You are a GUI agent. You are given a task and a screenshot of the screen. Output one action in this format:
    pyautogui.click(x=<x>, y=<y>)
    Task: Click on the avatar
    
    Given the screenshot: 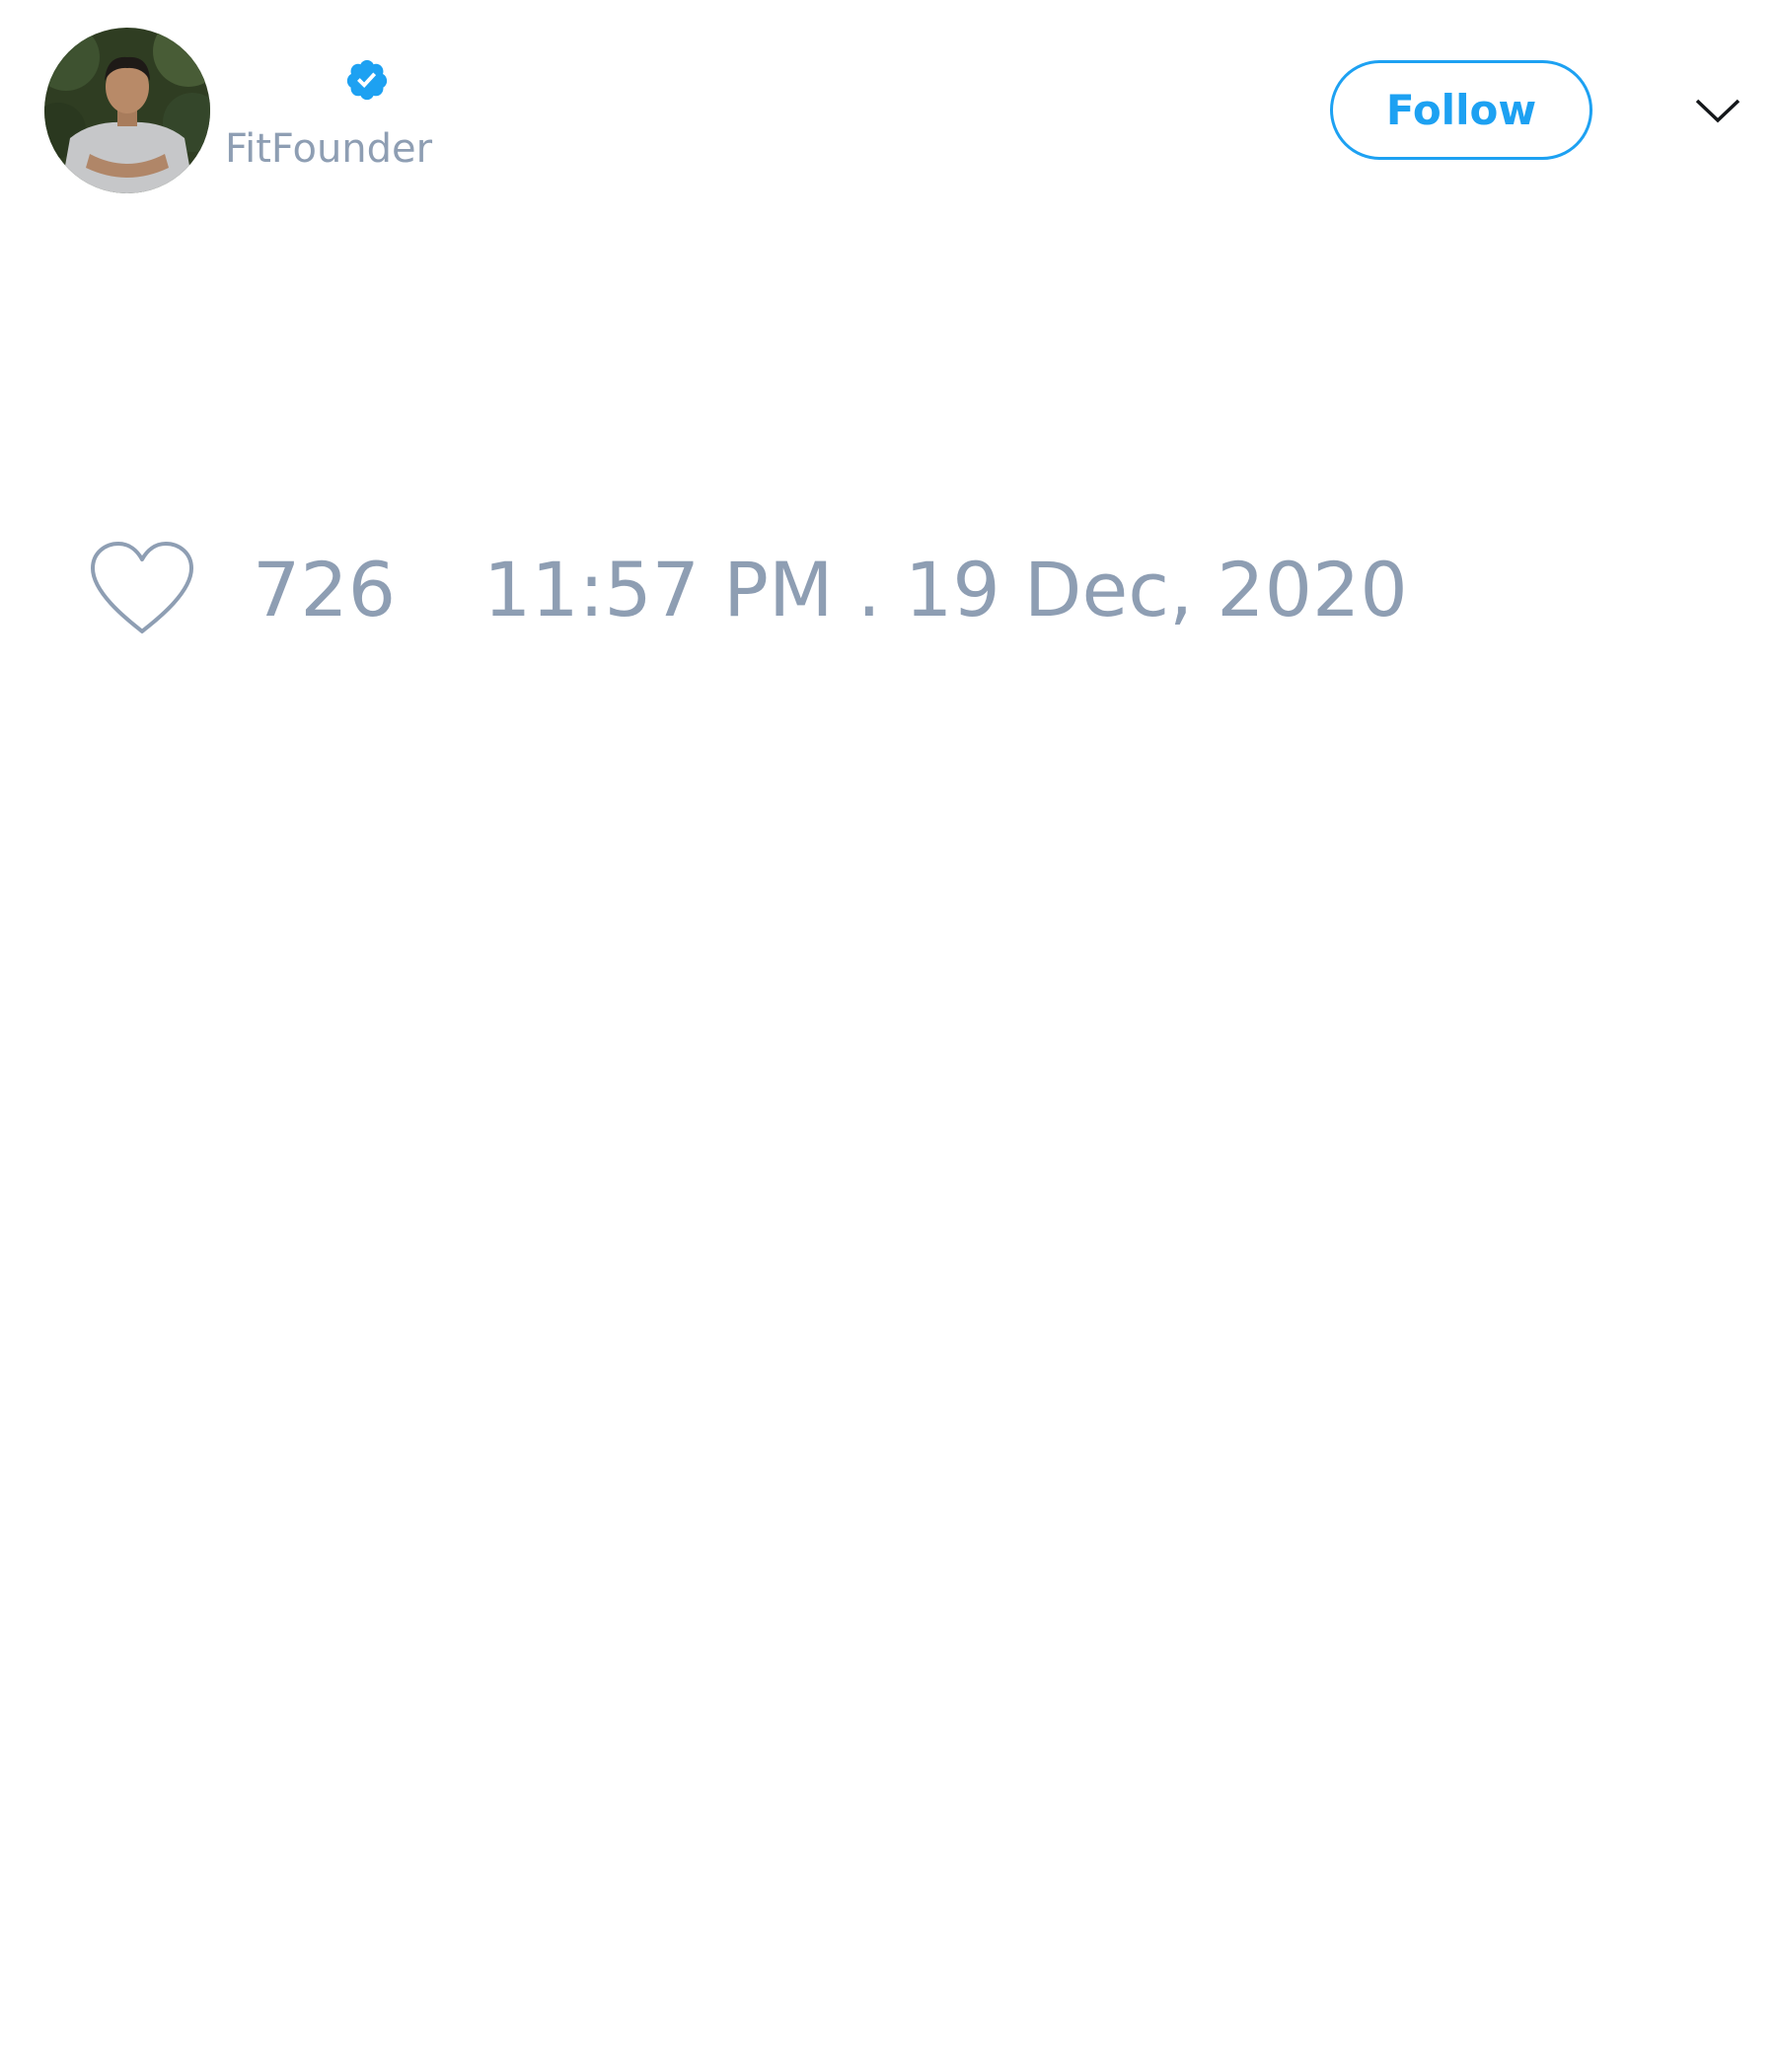 What is the action you would take?
    pyautogui.click(x=127, y=111)
    